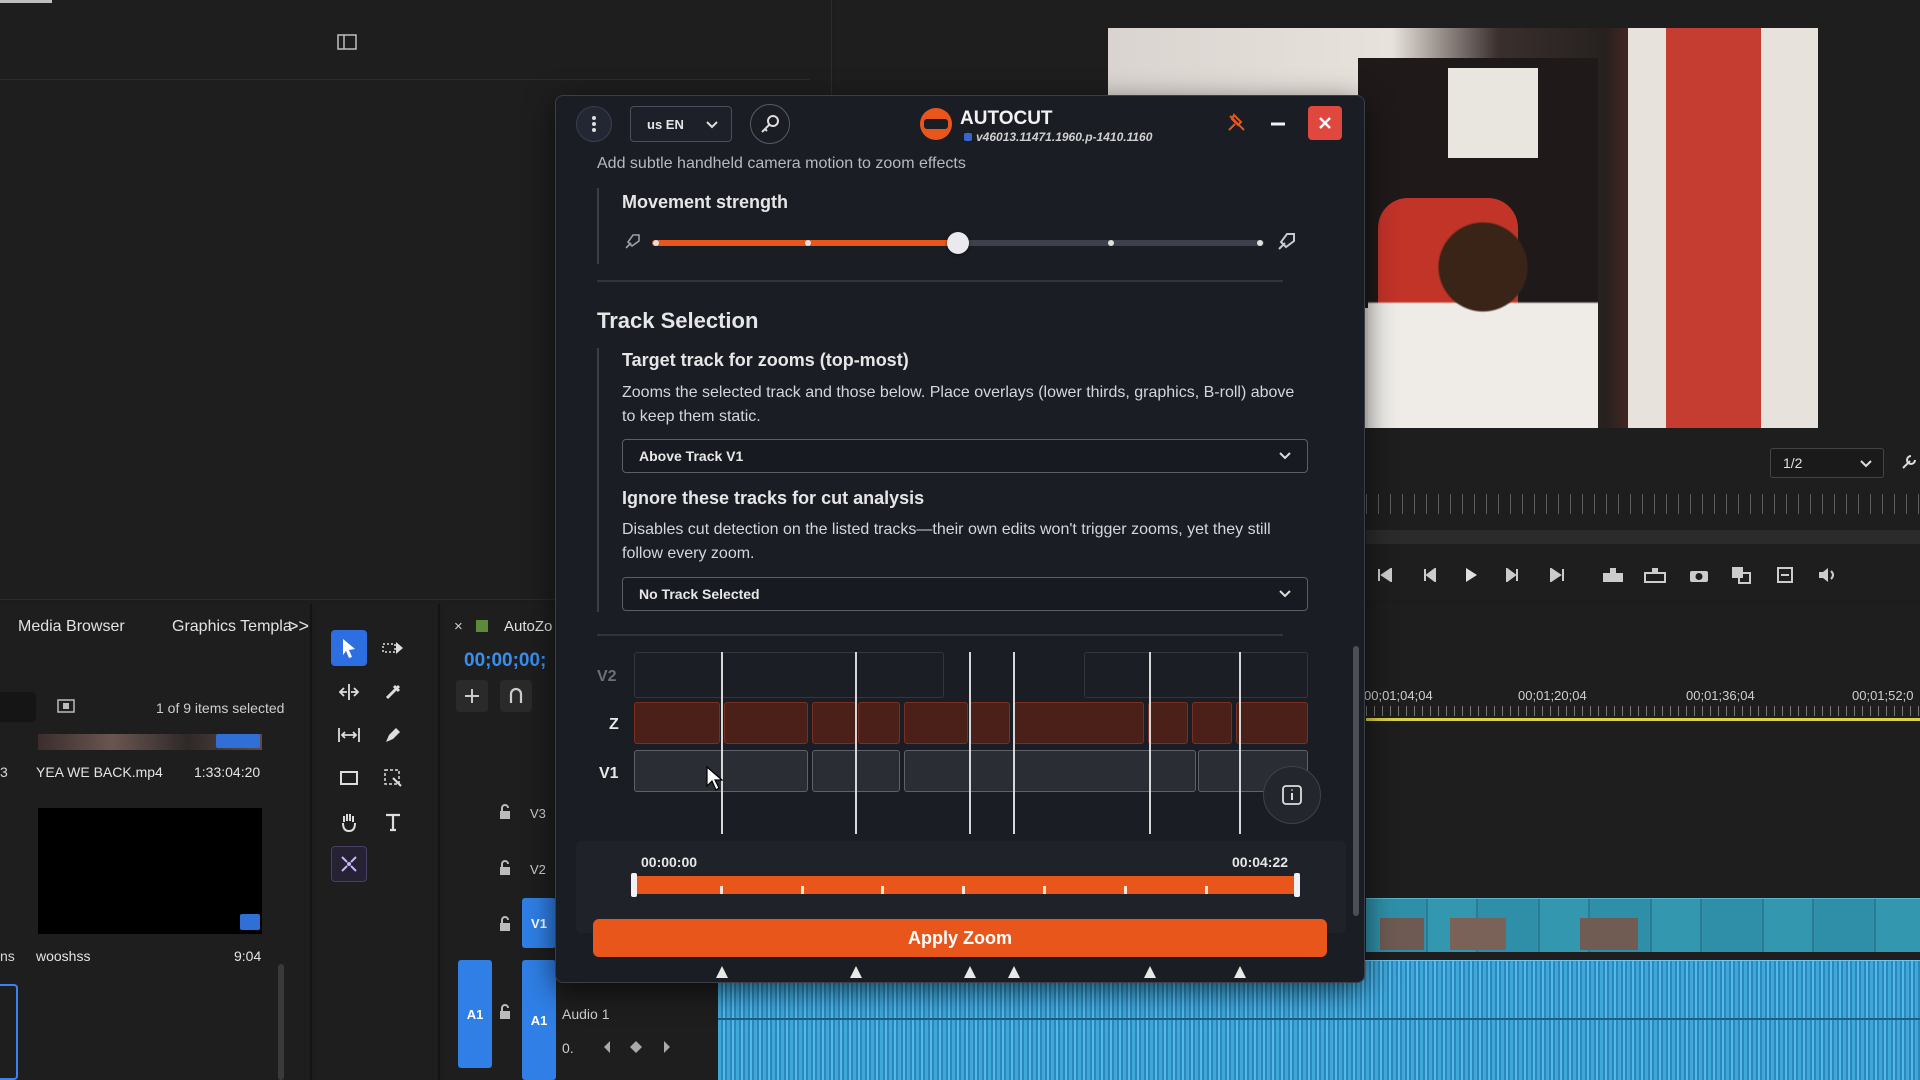  Describe the element at coordinates (349, 692) in the screenshot. I see `ripple-edit-tool-icon` at that location.